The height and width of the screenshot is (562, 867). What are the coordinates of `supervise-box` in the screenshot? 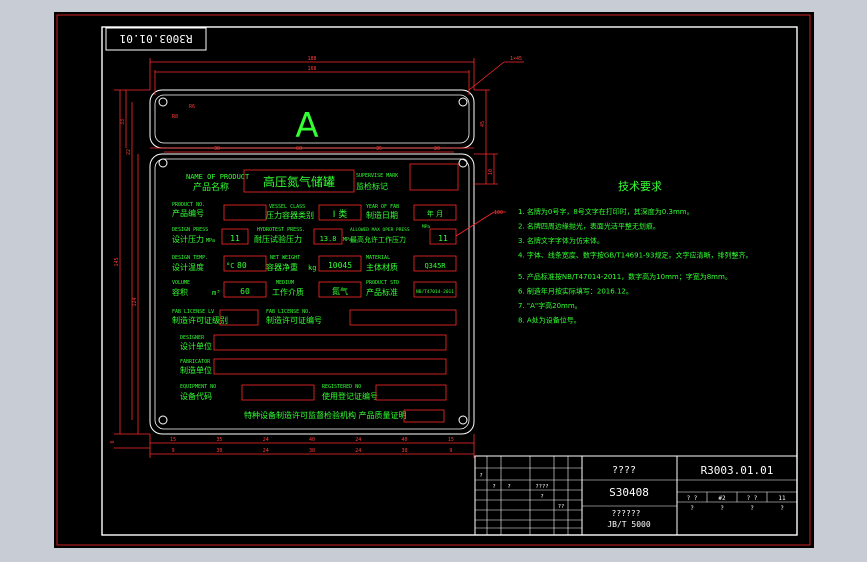 It's located at (434, 177).